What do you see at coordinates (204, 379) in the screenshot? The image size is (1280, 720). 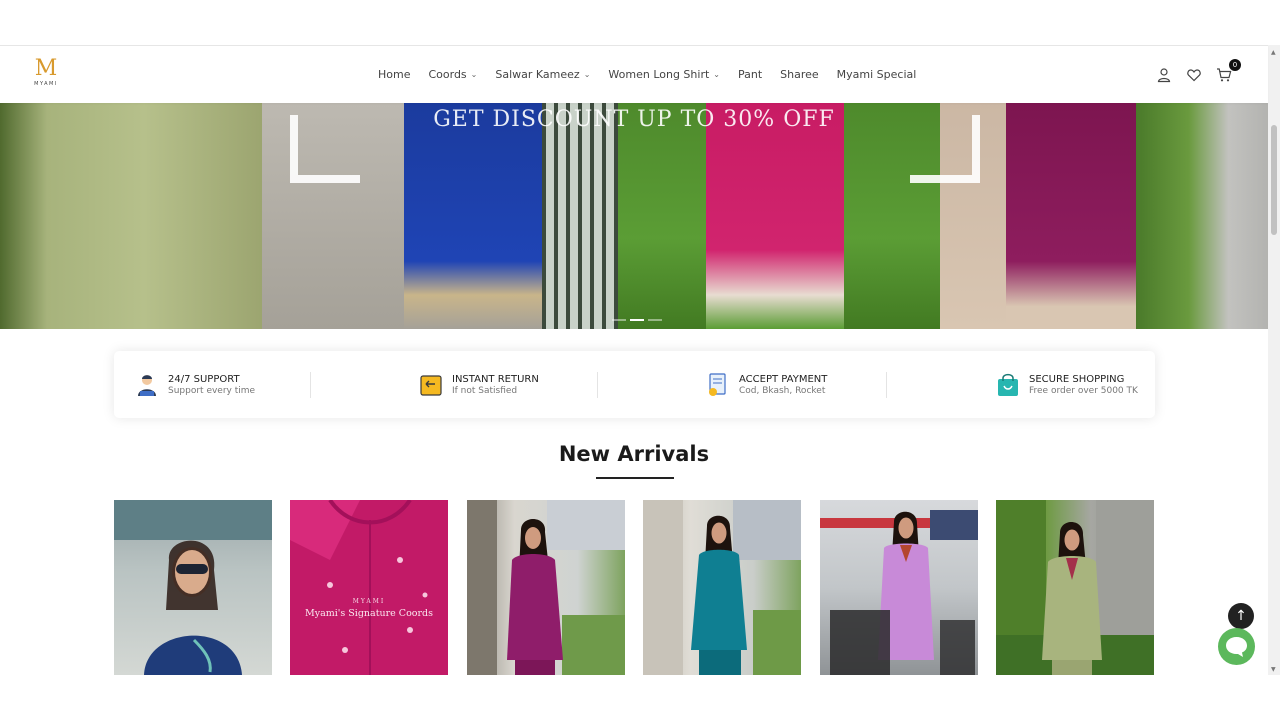 I see `feature-title: 24/7 SUPPORT` at bounding box center [204, 379].